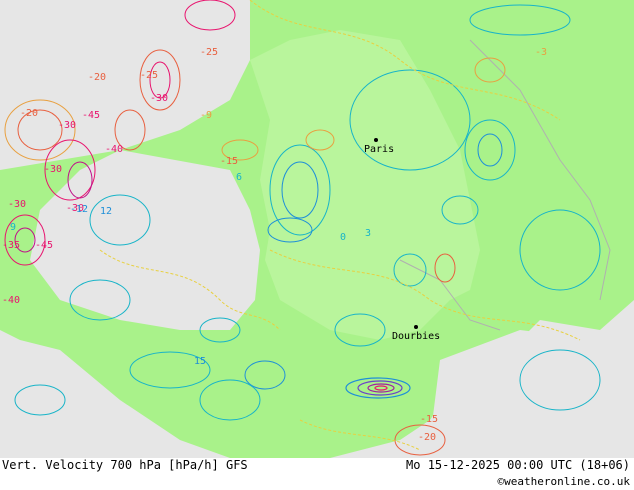  I want to click on contour-label: -12, so click(79, 209).